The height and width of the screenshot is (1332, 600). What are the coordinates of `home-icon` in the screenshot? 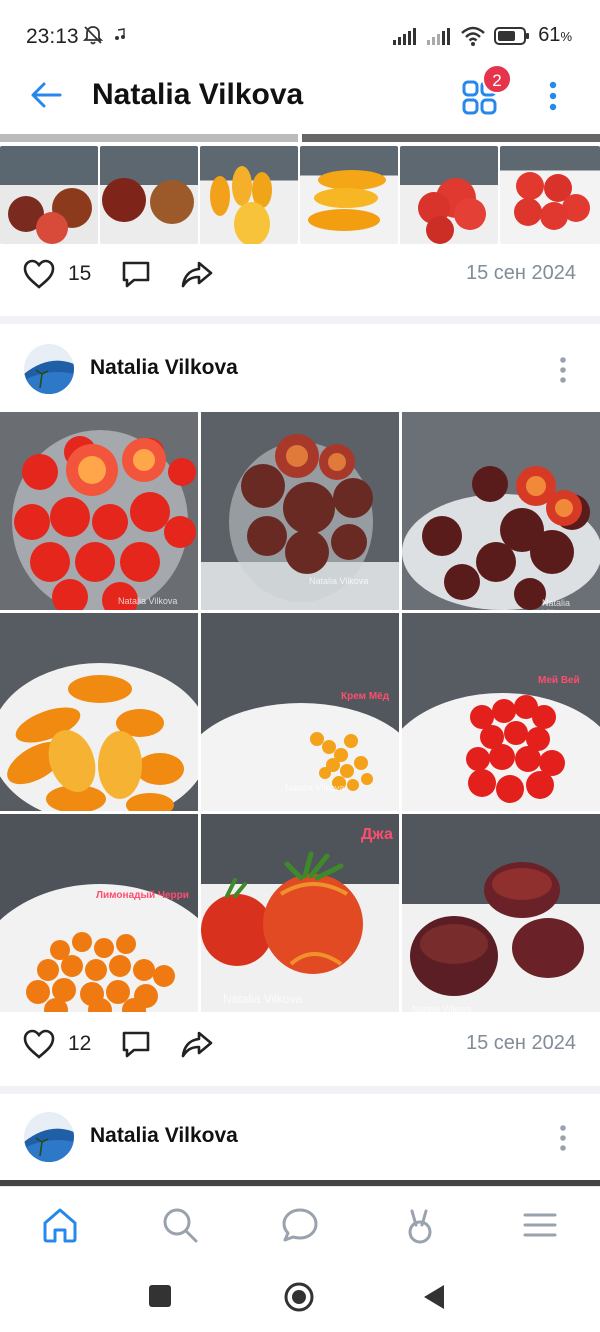 It's located at (60, 1225).